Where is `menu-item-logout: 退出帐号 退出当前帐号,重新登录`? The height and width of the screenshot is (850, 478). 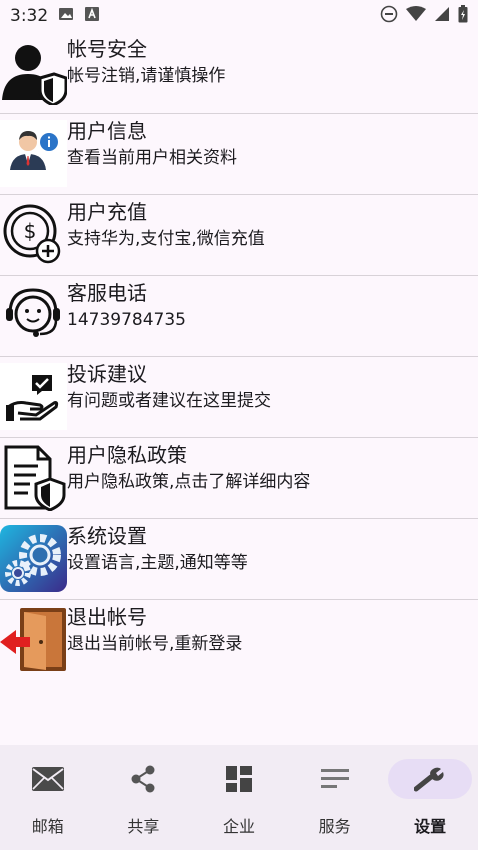 menu-item-logout: 退出帐号 退出当前帐号,重新登录 is located at coordinates (239, 640).